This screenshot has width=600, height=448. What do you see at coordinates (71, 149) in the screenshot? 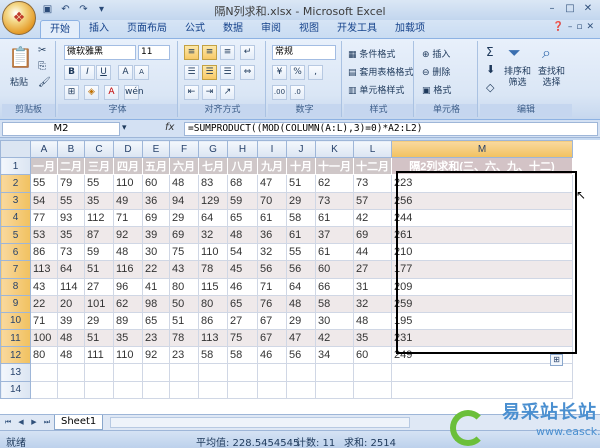
I see `column-header-b: B` at bounding box center [71, 149].